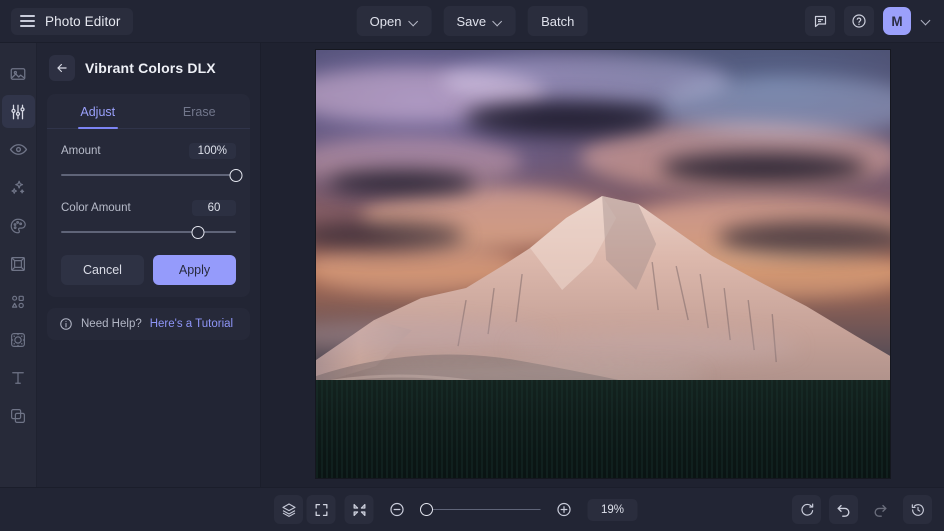  I want to click on panel-header: Vibrant Colors DLX, so click(148, 69).